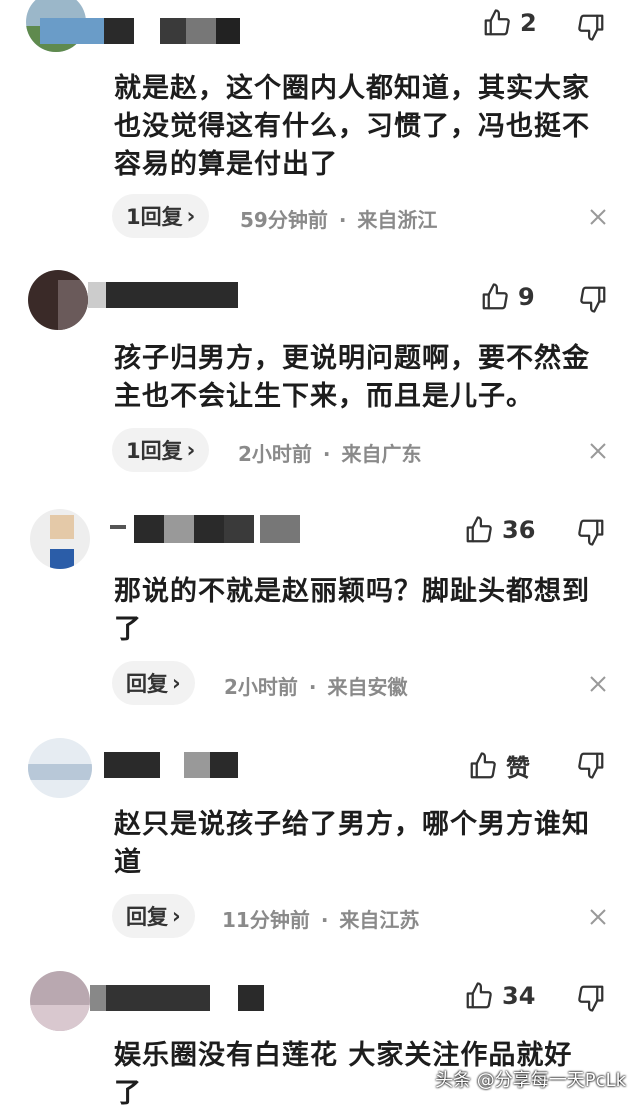 The width and height of the screenshot is (640, 1113). Describe the element at coordinates (397, 220) in the screenshot. I see `location: 来自浙江` at that location.